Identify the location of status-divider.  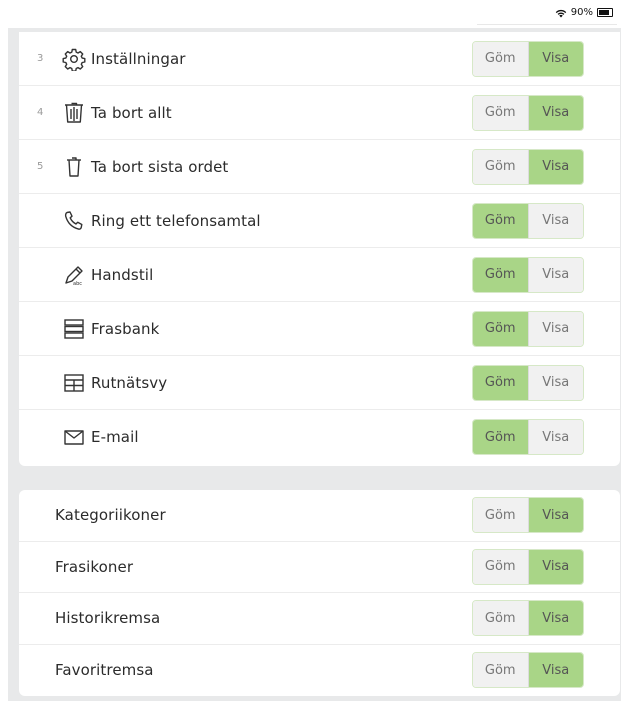
(547, 24).